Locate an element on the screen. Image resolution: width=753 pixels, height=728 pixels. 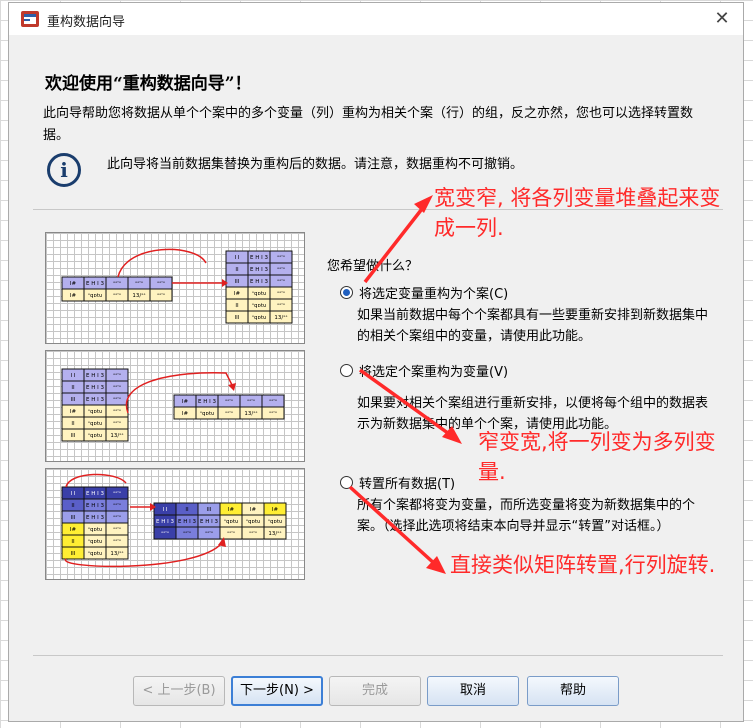
annotation-long-to-wide: 窄变宽,将一列变为多列变量. is located at coordinates (597, 457).